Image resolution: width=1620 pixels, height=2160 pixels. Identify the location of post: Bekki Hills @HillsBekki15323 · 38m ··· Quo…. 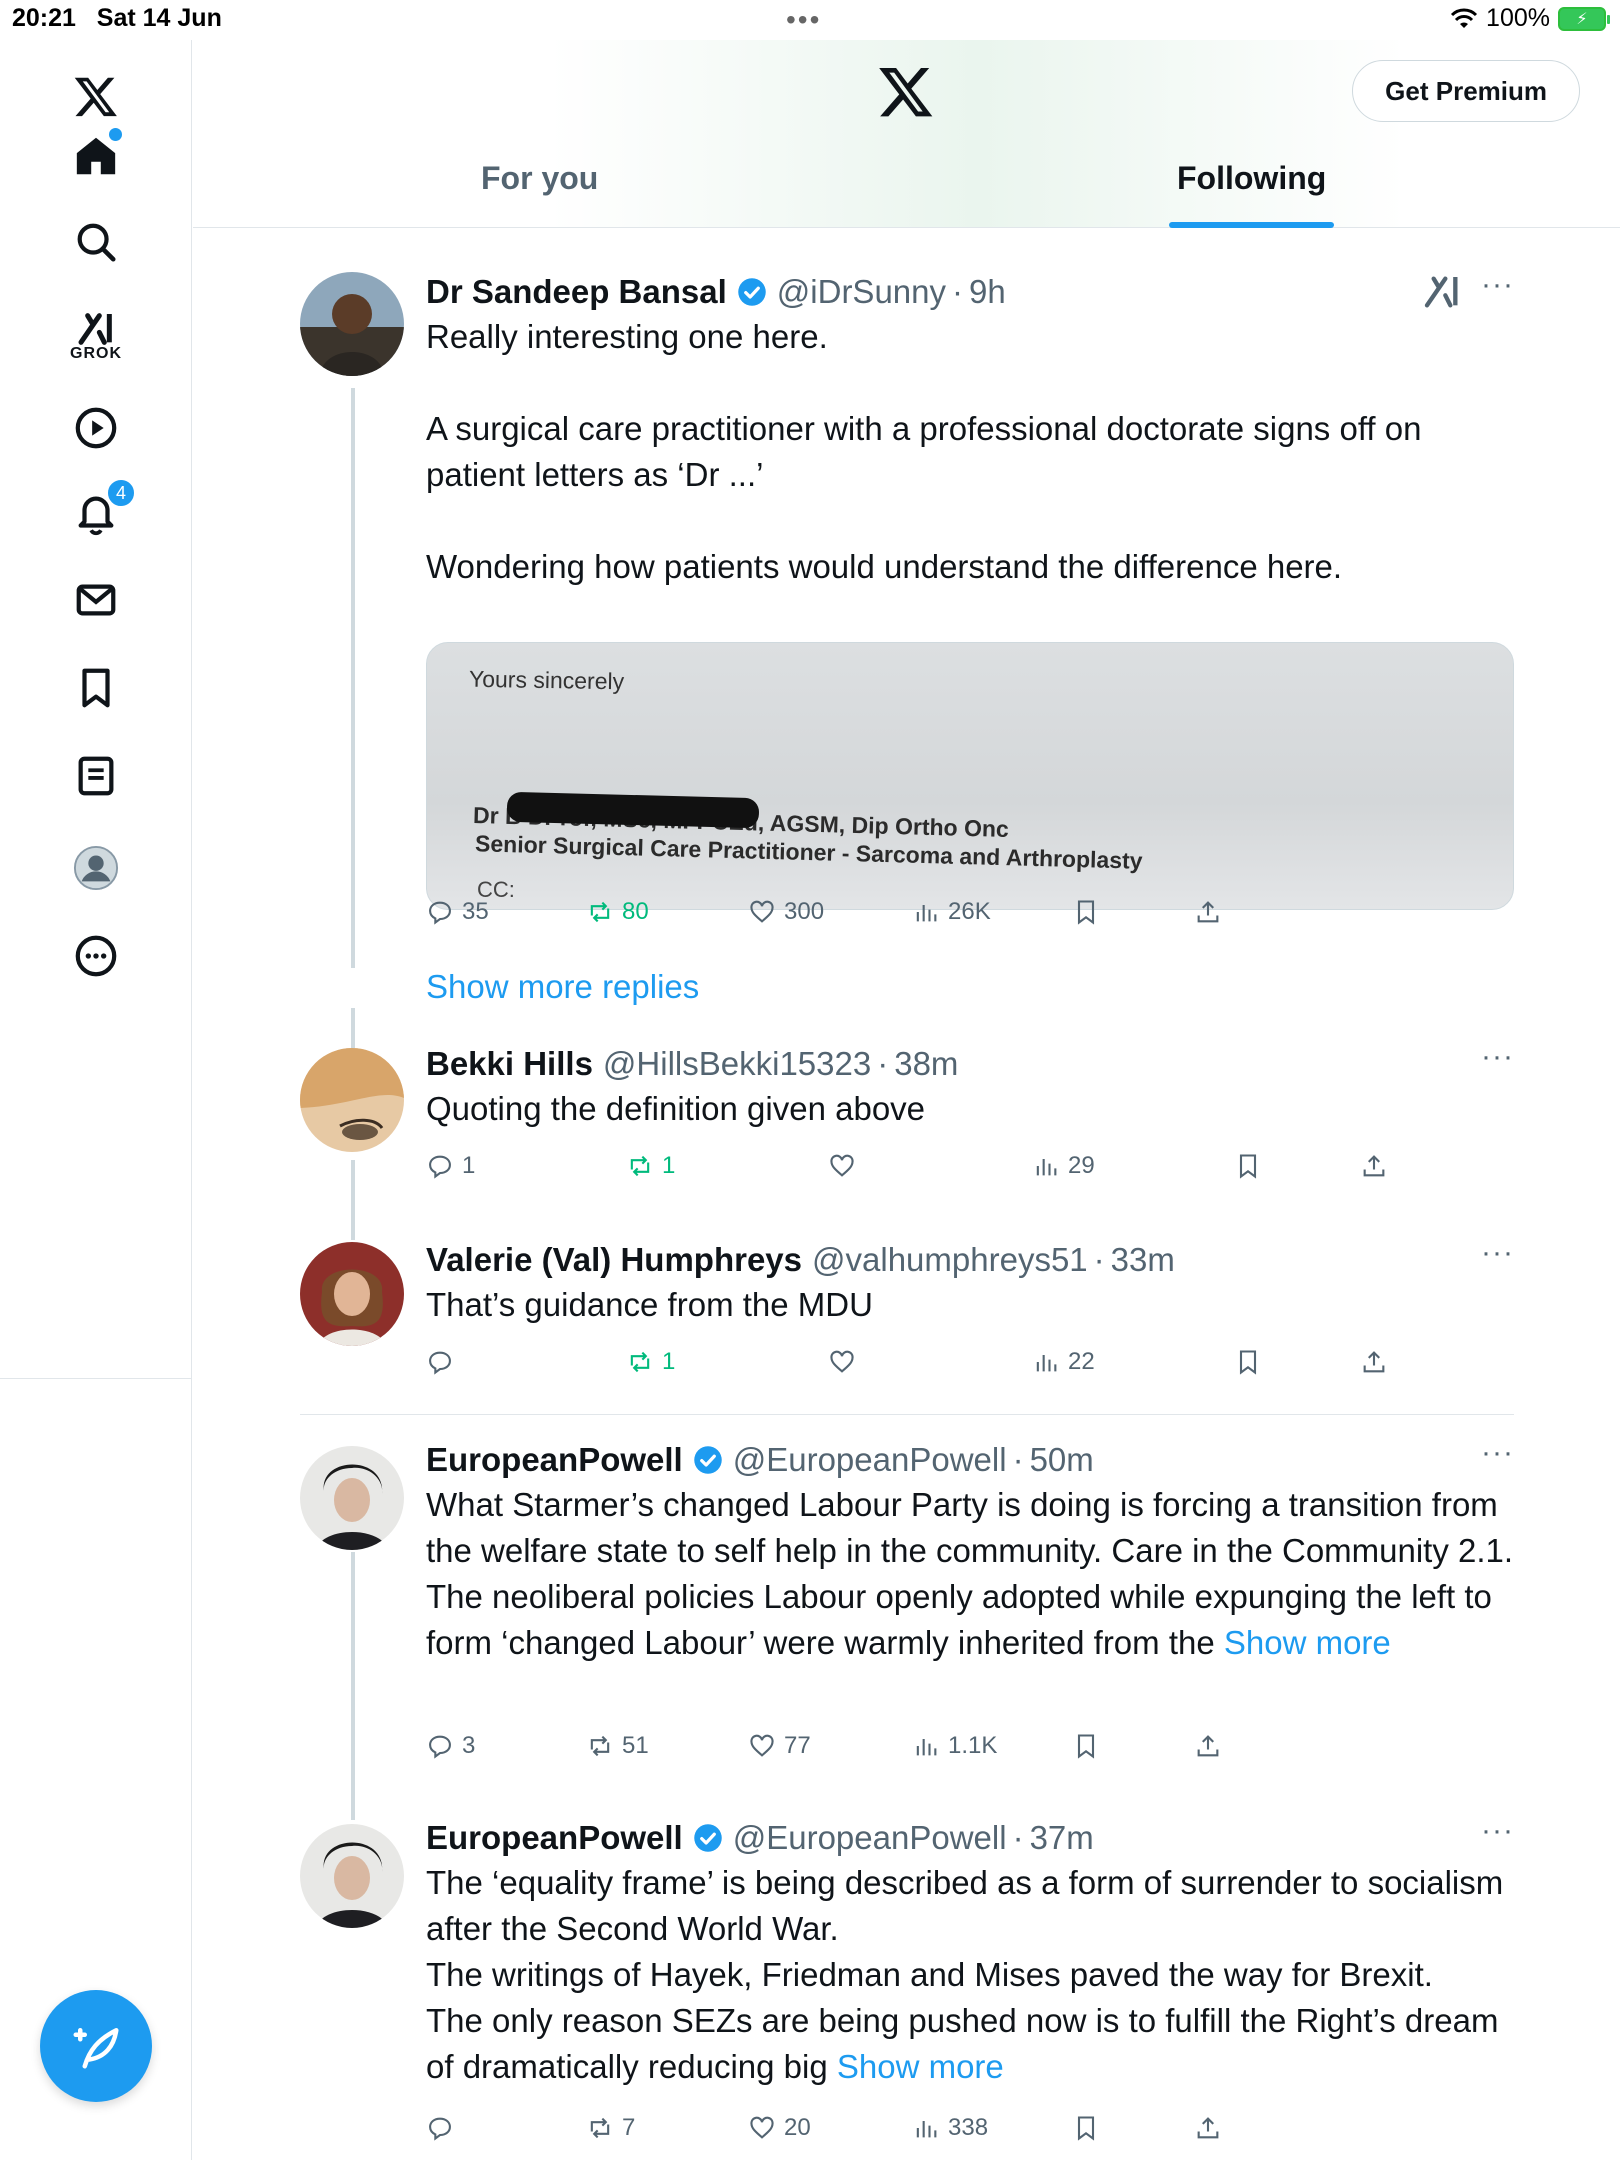
(907, 1117).